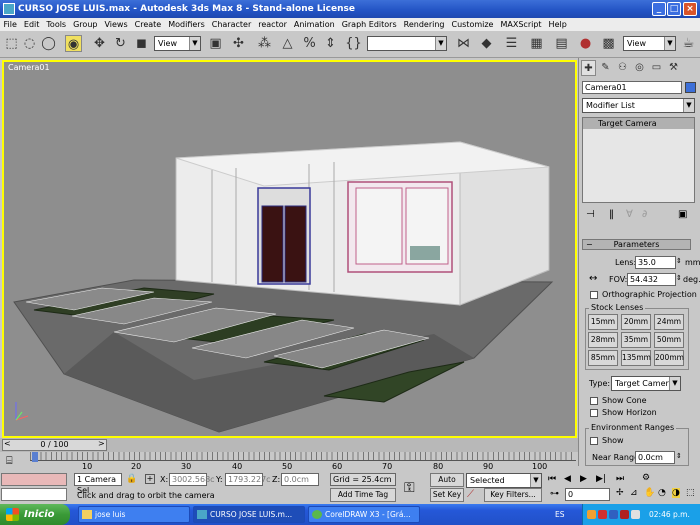 This screenshot has width=700, height=525. What do you see at coordinates (409, 488) in the screenshot?
I see `set-key-mode-icon: ⚿` at bounding box center [409, 488].